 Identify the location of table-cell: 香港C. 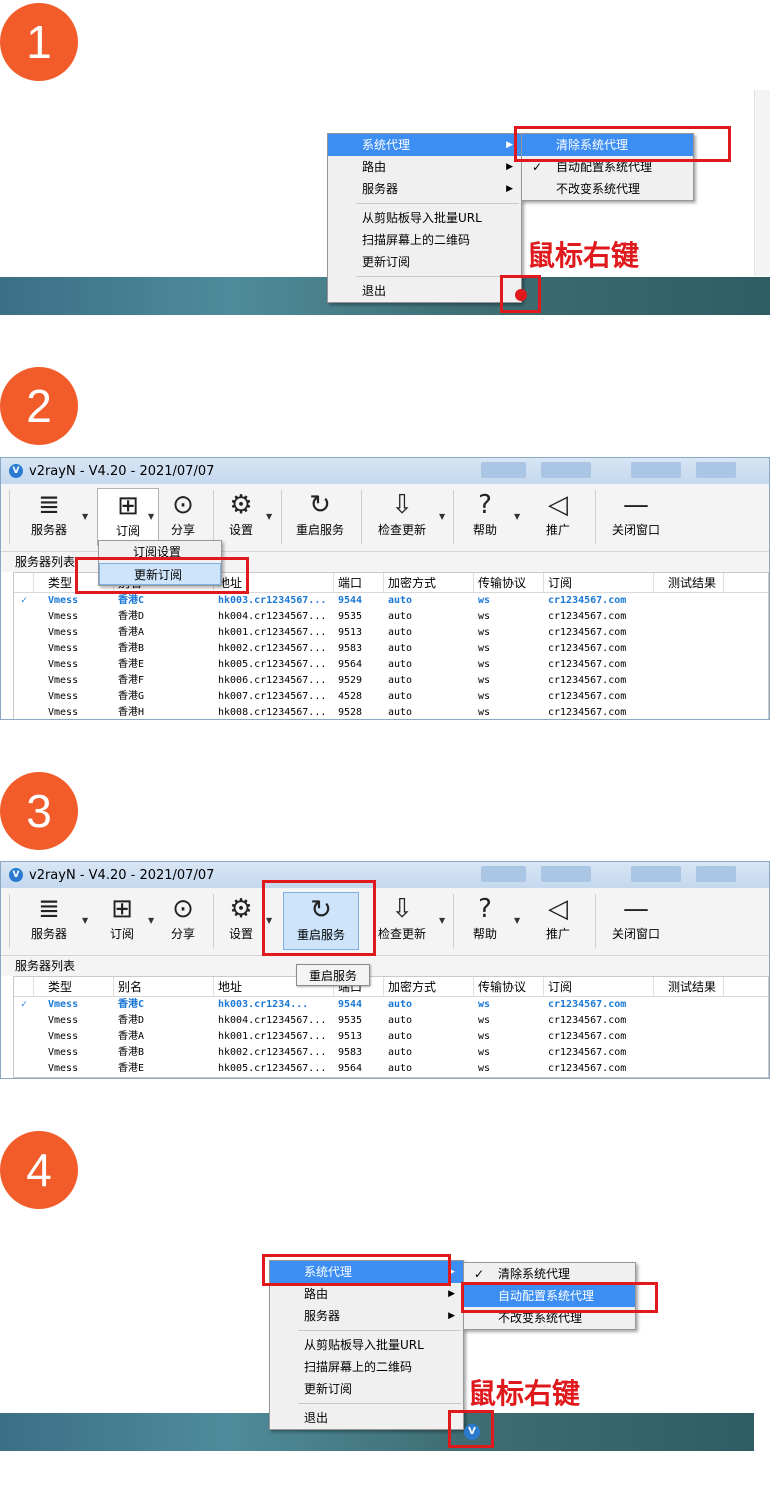
(131, 600).